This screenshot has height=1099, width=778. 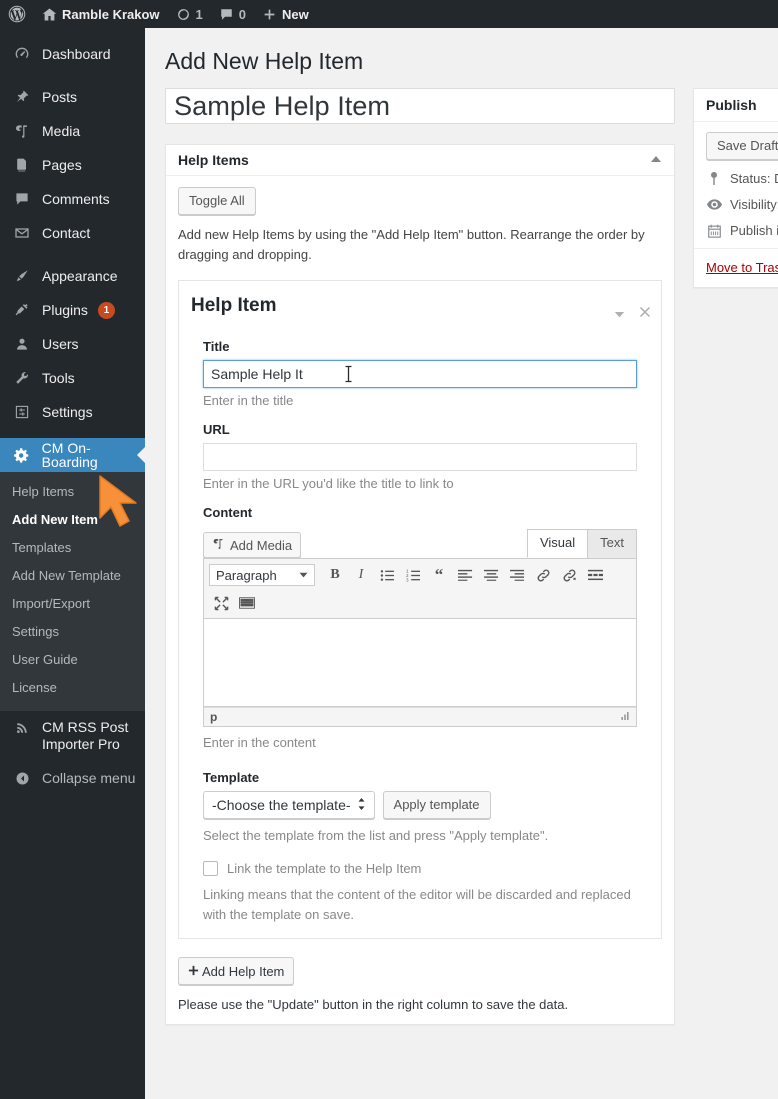 What do you see at coordinates (439, 575) in the screenshot?
I see `blockquote-icon: “` at bounding box center [439, 575].